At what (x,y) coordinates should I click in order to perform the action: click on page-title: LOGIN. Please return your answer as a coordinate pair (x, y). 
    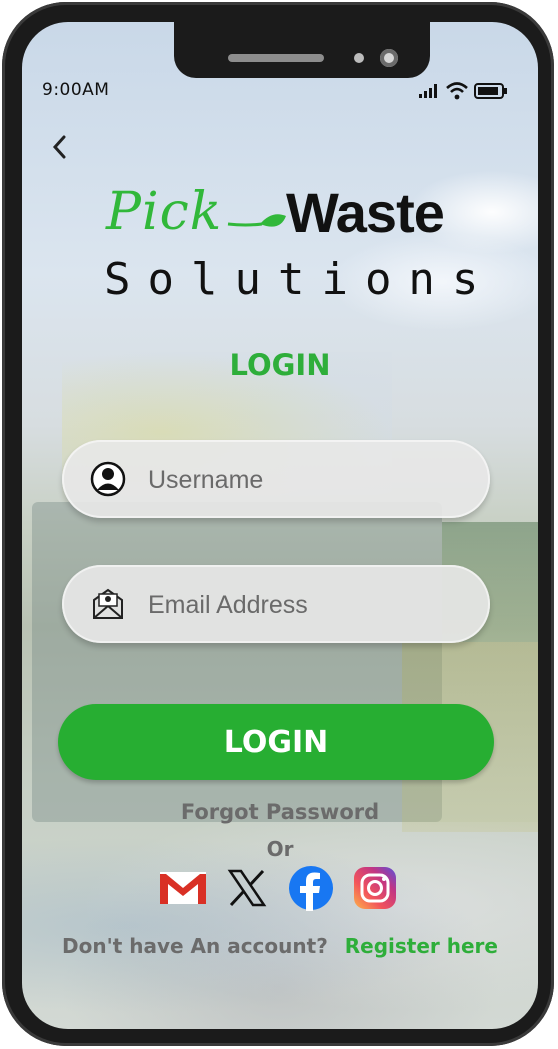
    Looking at the image, I should click on (280, 365).